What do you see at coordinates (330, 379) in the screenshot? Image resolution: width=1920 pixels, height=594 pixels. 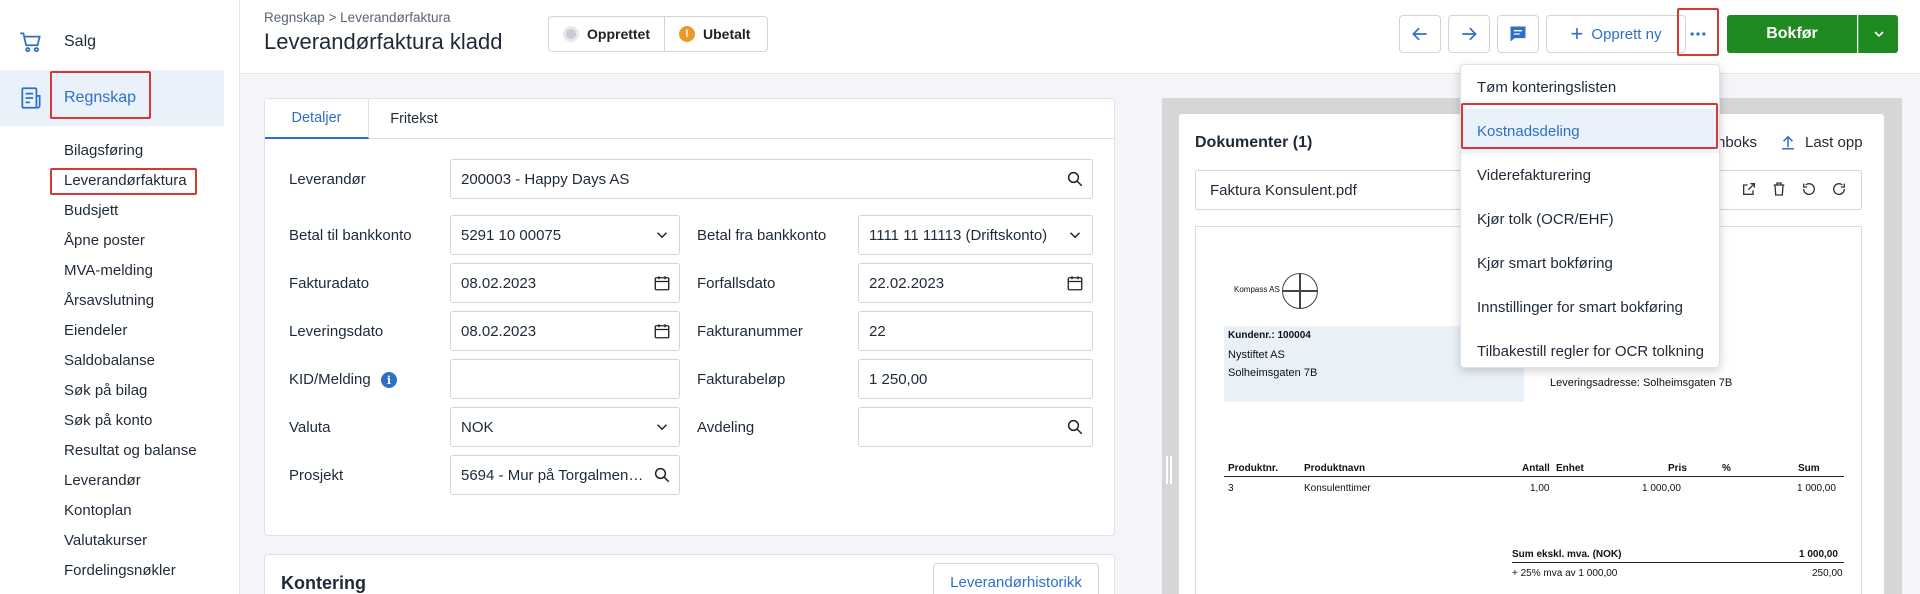 I see `kid-label: KID/Melding` at bounding box center [330, 379].